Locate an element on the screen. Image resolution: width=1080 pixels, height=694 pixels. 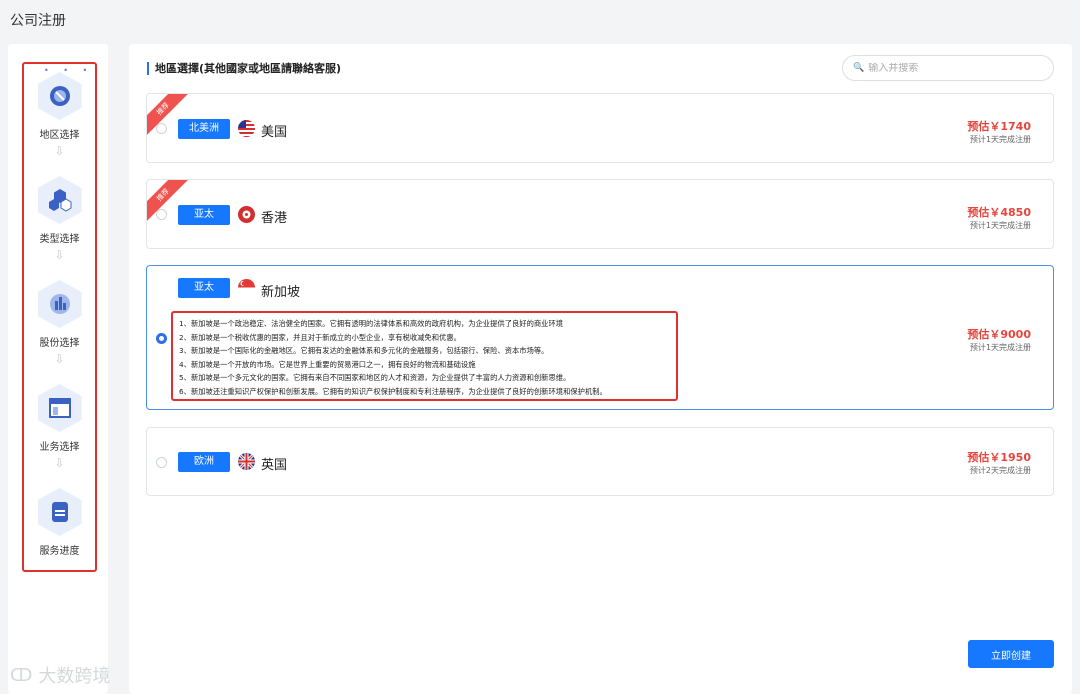
radio-singapore is located at coordinates (161, 338).